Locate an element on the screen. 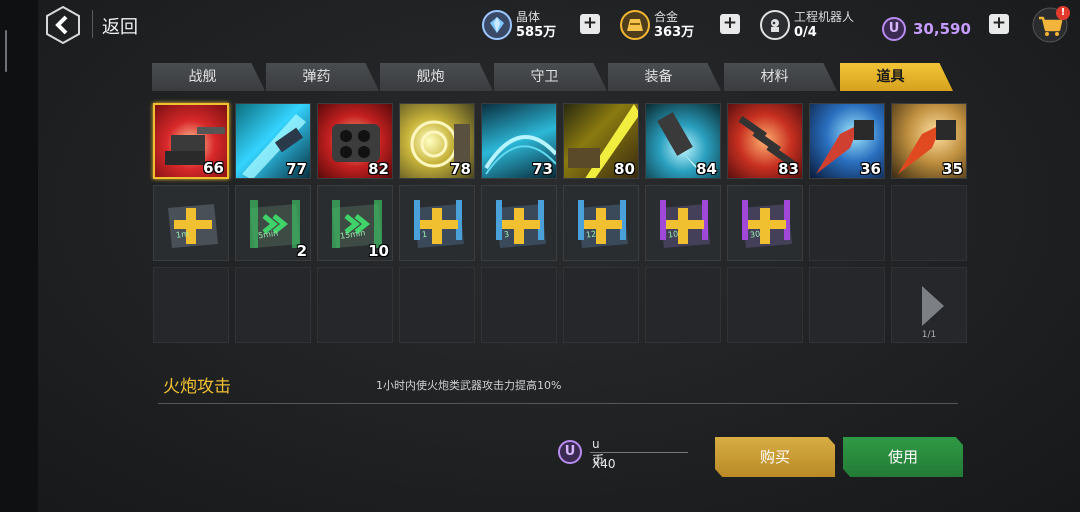  item-label: 10 is located at coordinates (673, 234).